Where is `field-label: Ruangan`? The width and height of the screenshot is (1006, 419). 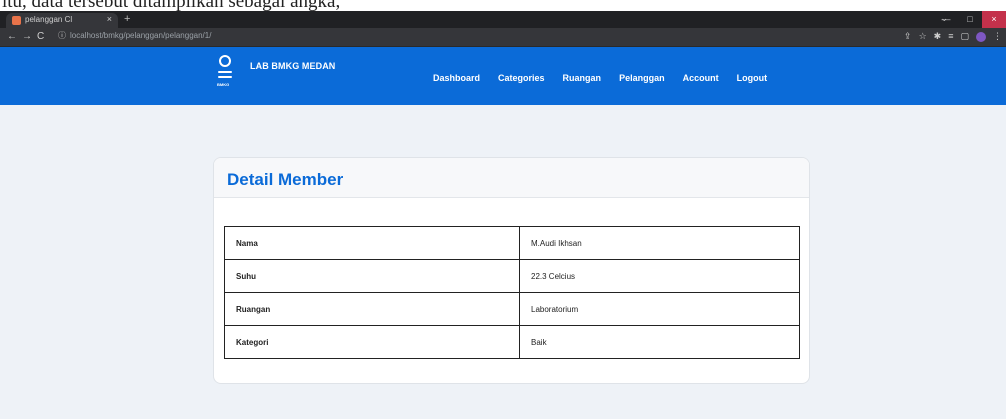
field-label: Ruangan is located at coordinates (372, 309).